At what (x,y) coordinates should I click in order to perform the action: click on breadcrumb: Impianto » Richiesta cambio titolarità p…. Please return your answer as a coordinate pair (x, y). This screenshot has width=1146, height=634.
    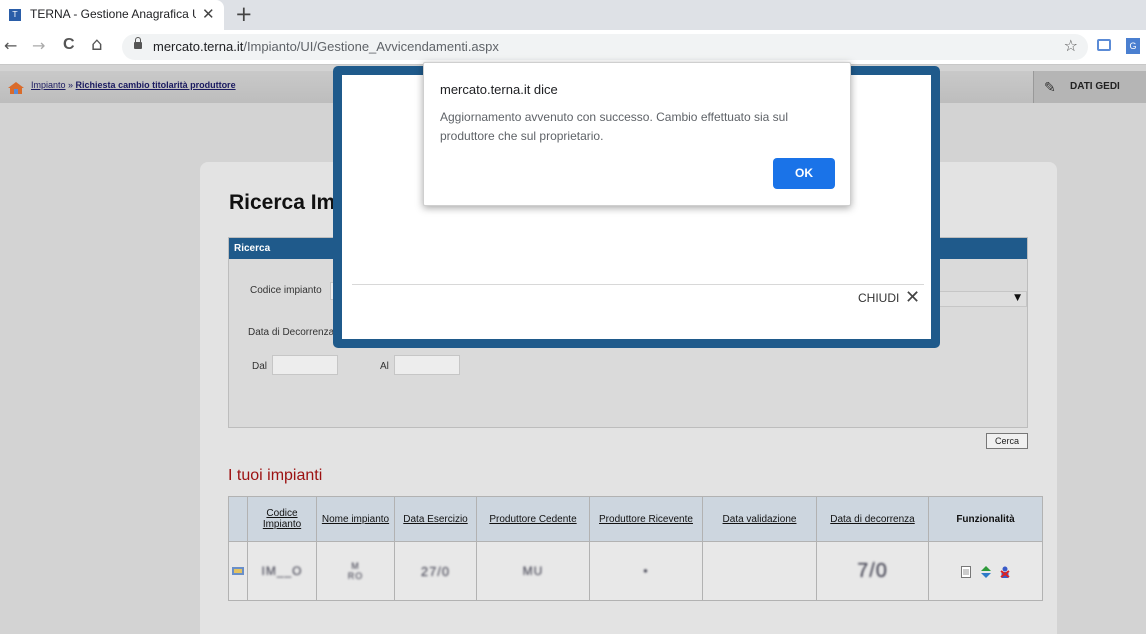
    Looking at the image, I should click on (133, 85).